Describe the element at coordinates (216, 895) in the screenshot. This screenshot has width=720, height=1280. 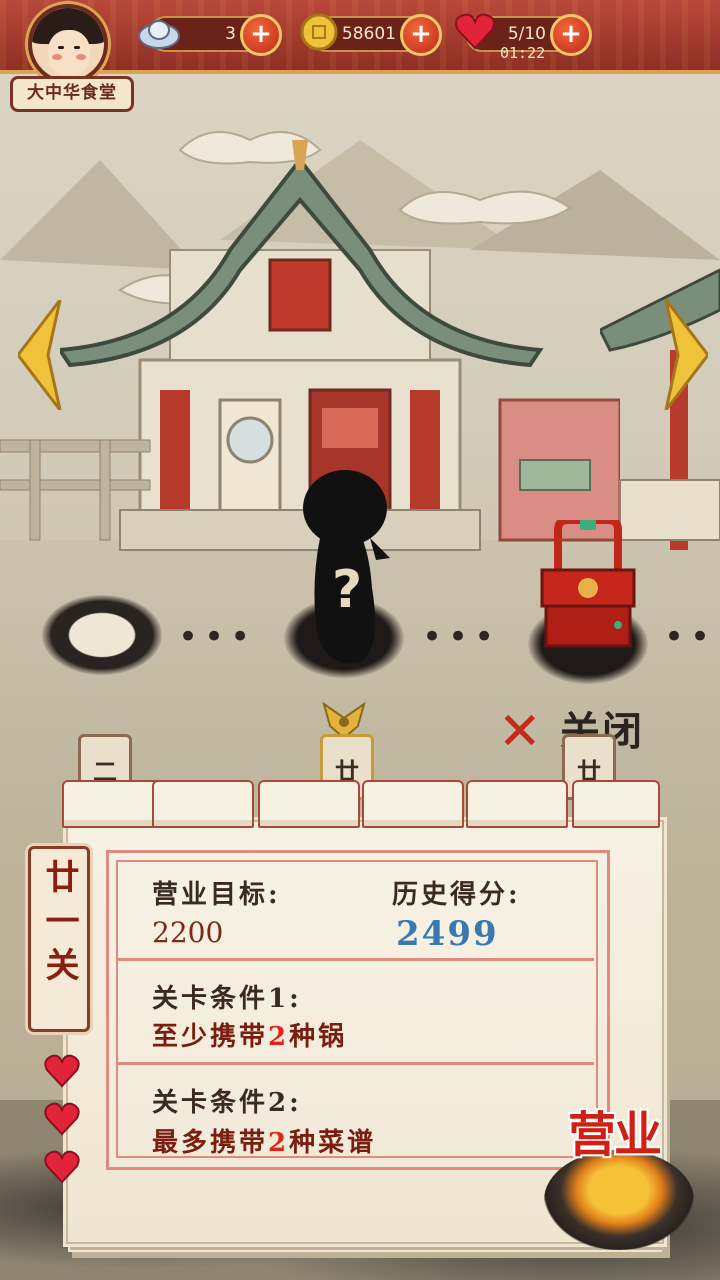
I see `target-label: 营业目标:` at that location.